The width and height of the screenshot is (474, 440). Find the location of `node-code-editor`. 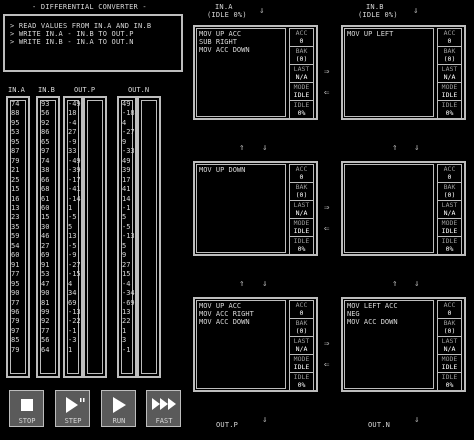

node-code-editor is located at coordinates (389, 208).